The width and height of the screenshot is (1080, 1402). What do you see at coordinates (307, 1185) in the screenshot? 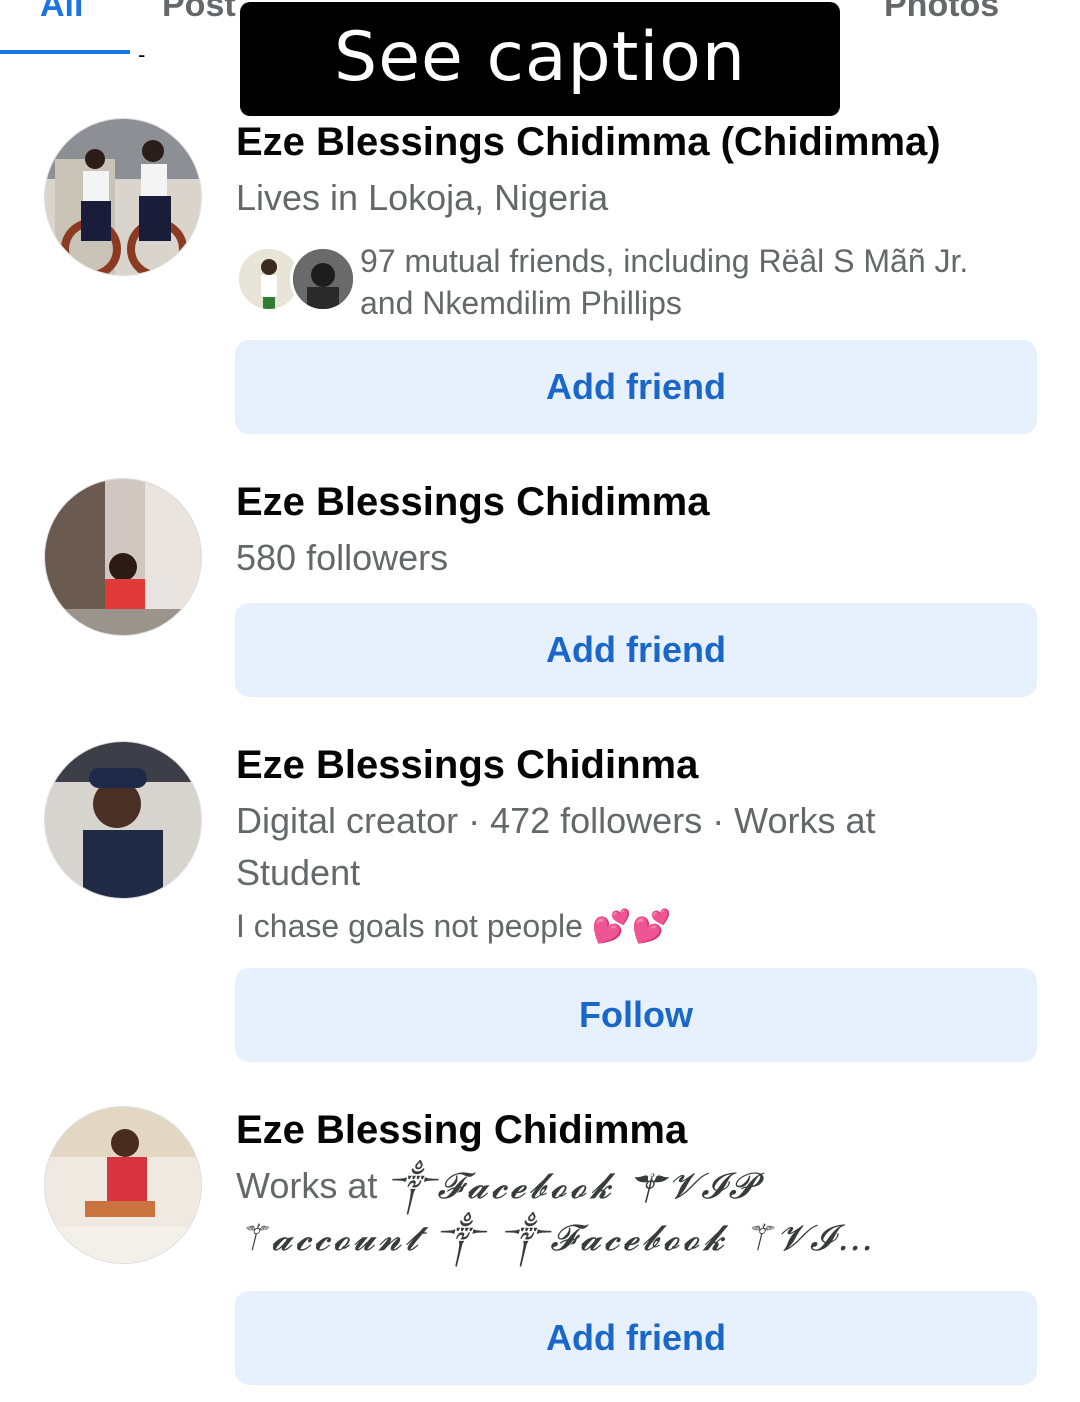
I see `works-at-label: Works at` at bounding box center [307, 1185].